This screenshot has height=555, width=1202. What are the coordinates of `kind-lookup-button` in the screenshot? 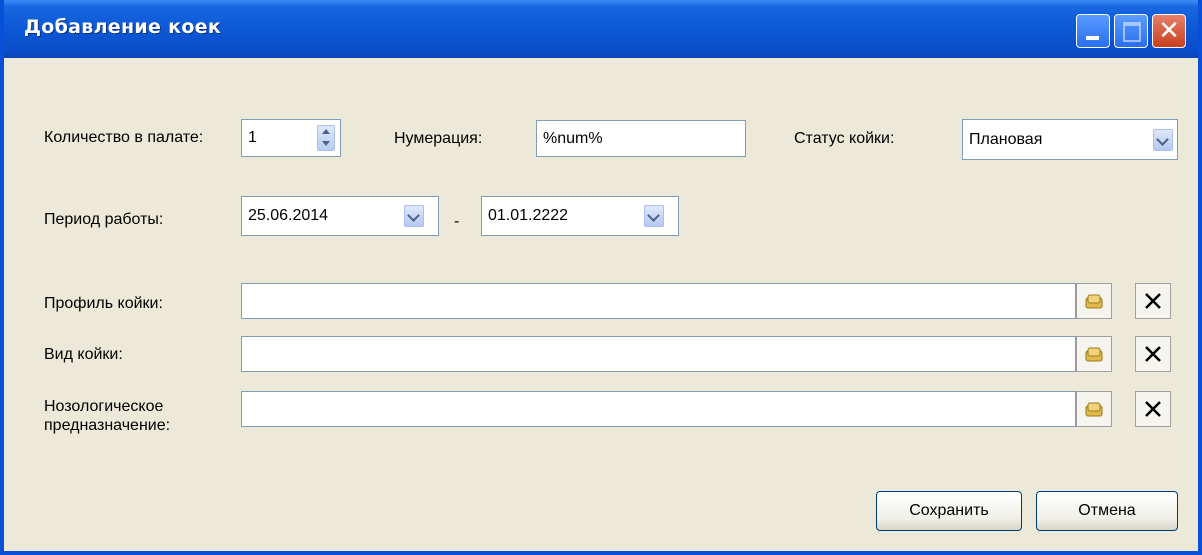 It's located at (1094, 354).